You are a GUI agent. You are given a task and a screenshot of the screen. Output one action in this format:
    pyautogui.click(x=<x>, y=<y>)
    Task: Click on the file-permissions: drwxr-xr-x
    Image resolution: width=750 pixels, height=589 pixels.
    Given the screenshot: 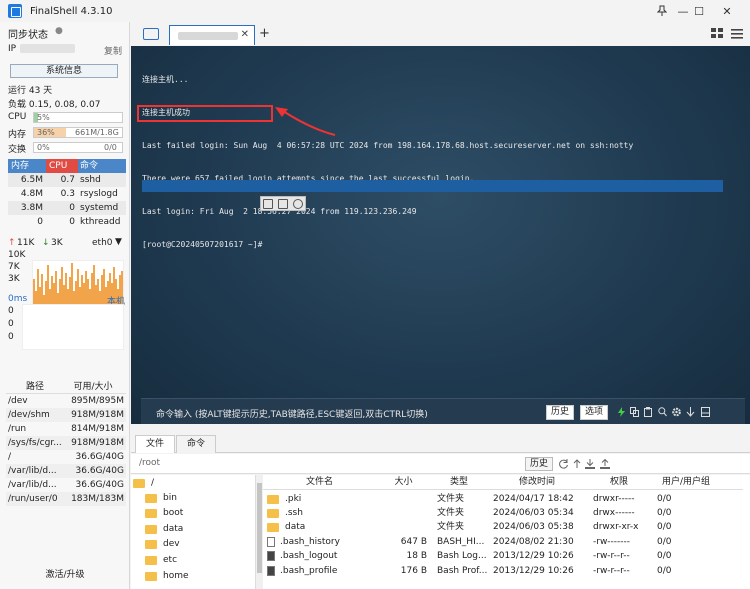 What is the action you would take?
    pyautogui.click(x=616, y=527)
    